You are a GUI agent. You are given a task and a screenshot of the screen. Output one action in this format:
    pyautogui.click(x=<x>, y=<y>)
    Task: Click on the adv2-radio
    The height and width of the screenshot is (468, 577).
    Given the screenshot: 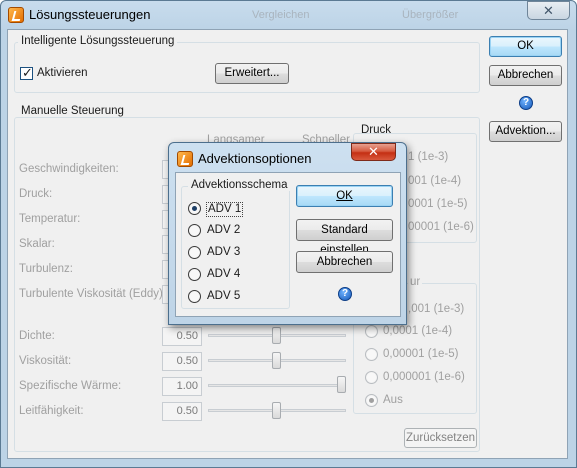 What is the action you would take?
    pyautogui.click(x=194, y=230)
    